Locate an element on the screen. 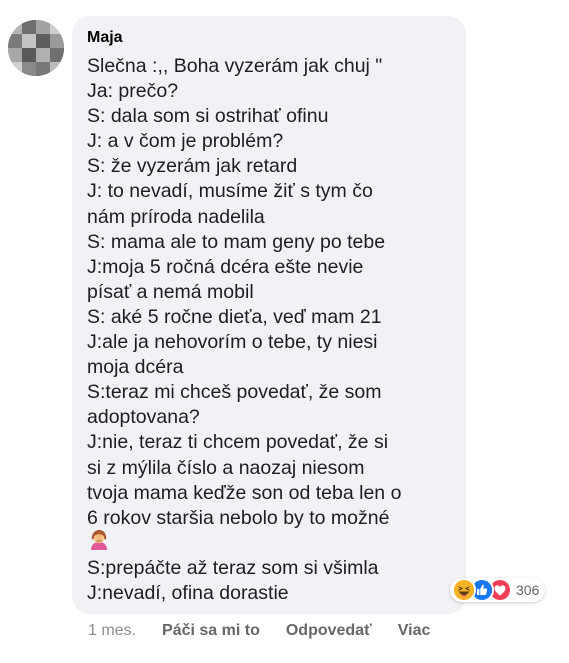  more-button: Viac is located at coordinates (414, 631).